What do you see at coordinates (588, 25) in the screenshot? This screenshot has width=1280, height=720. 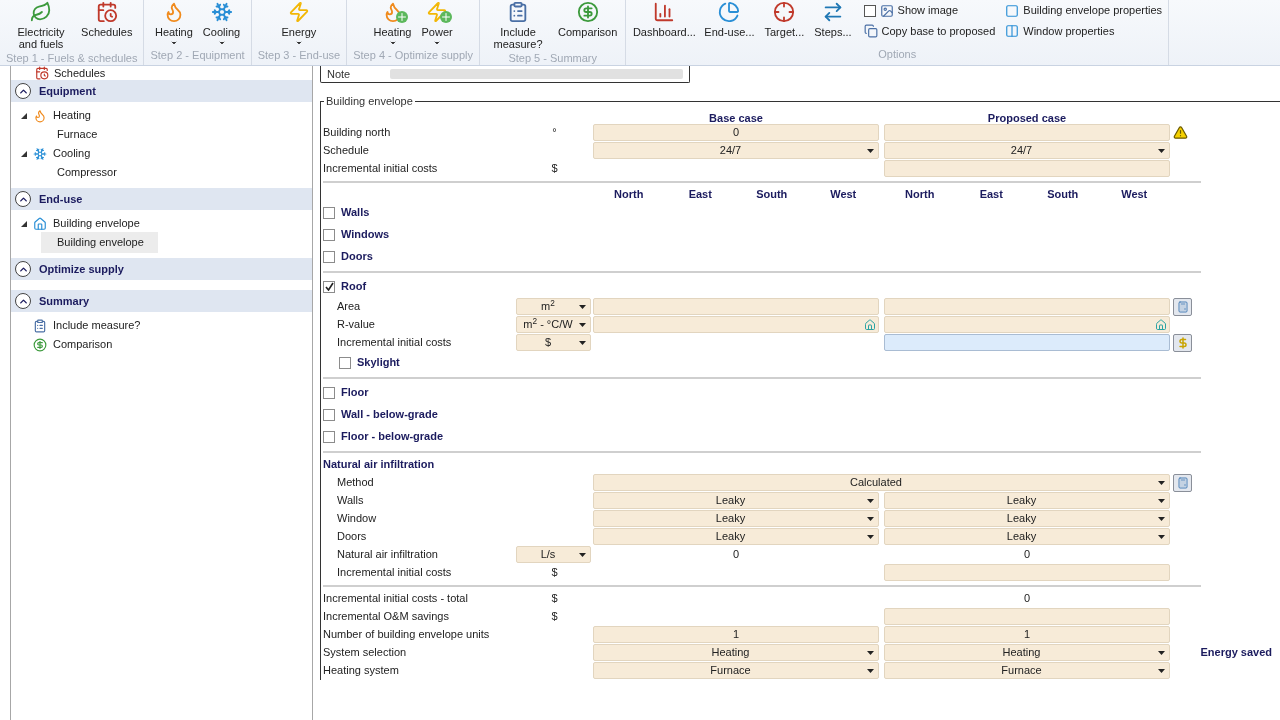 I see `ribbon-button: Comparison` at bounding box center [588, 25].